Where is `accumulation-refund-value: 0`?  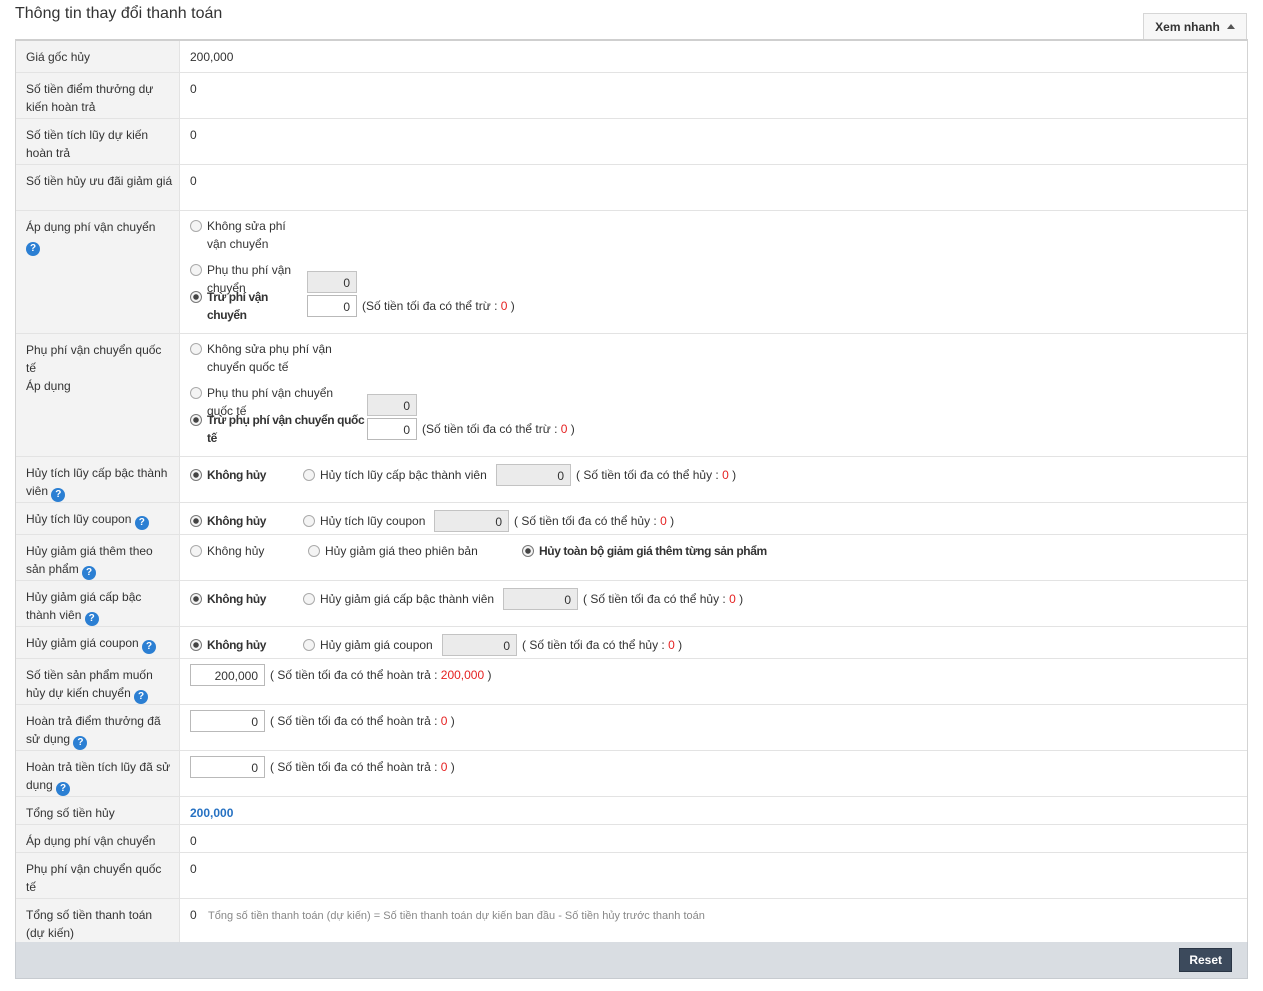
accumulation-refund-value: 0 is located at coordinates (193, 135).